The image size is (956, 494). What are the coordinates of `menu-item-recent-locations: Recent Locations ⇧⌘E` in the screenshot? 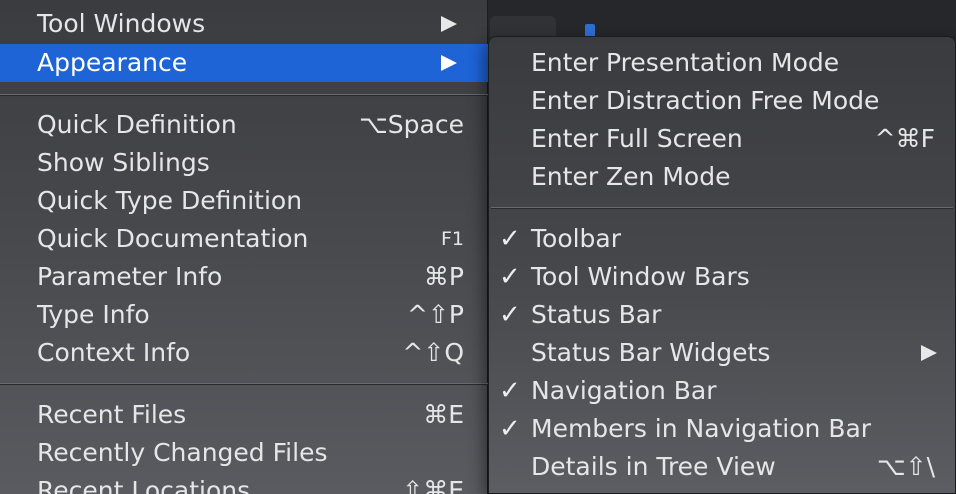 It's located at (244, 483).